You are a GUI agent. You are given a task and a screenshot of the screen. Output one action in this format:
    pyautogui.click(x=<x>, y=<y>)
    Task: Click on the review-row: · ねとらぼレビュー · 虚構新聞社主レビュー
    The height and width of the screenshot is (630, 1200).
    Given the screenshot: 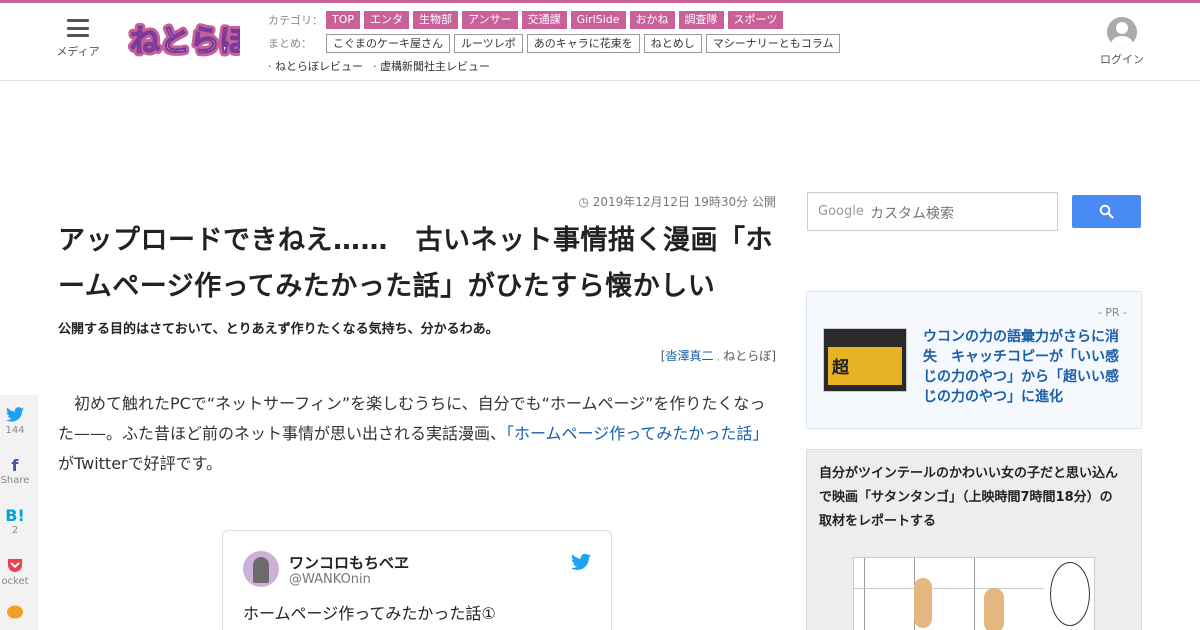 What is the action you would take?
    pyautogui.click(x=668, y=66)
    